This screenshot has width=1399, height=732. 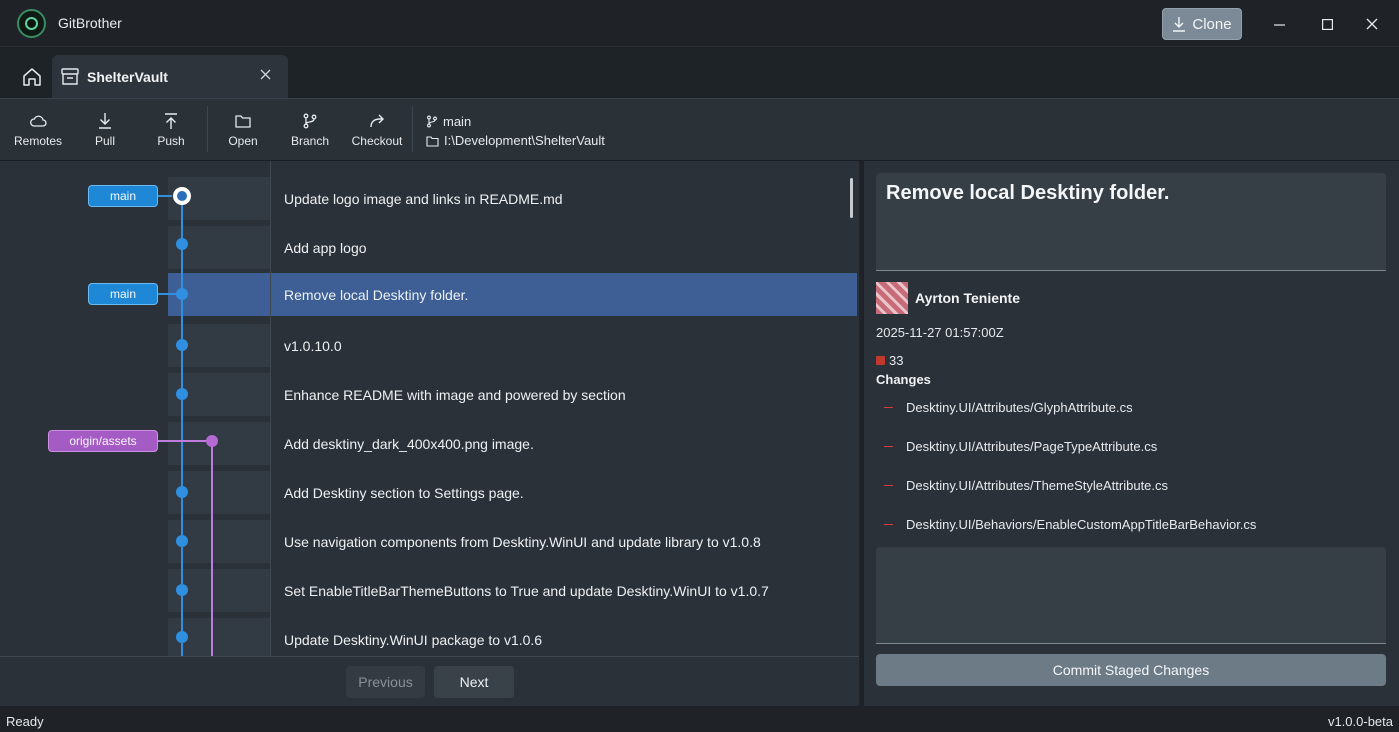 I want to click on tab-close-icon, so click(x=265, y=75).